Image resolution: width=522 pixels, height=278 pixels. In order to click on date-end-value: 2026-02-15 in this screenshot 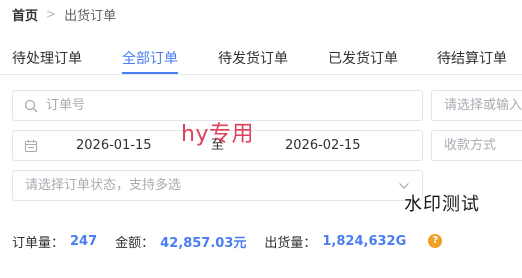, I will do `click(323, 145)`.